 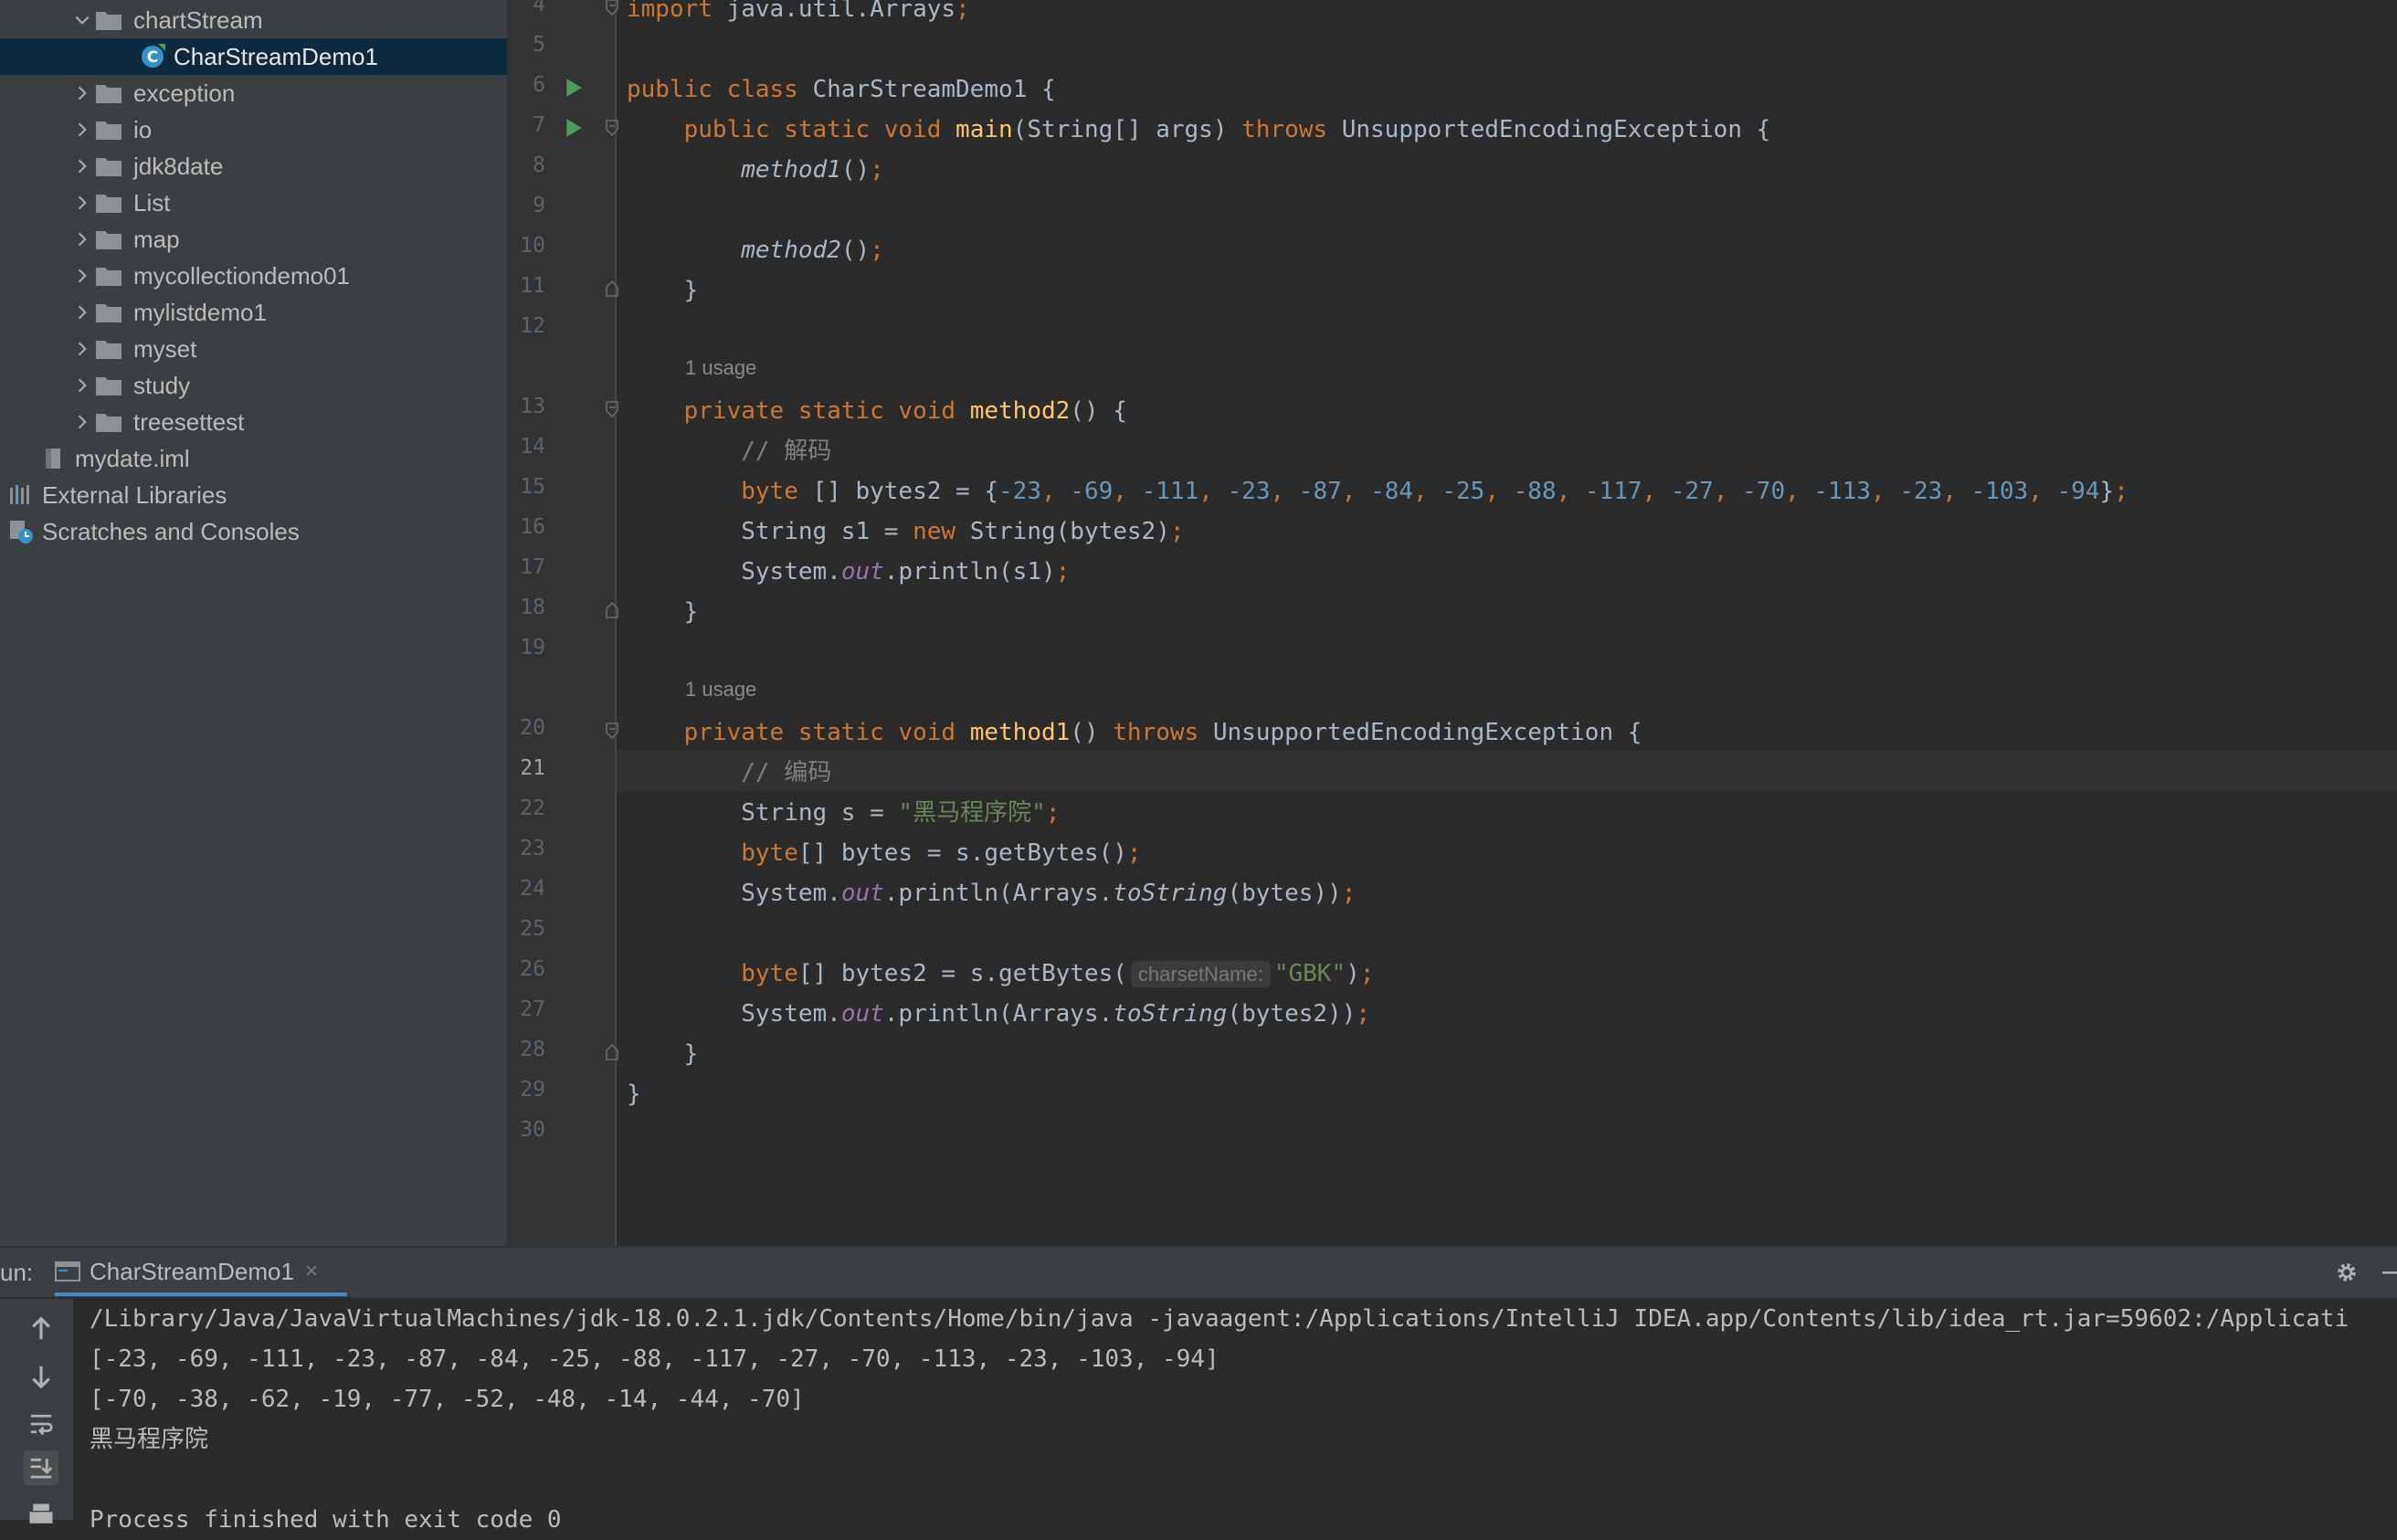 I want to click on run-label: un:, so click(x=17, y=1272).